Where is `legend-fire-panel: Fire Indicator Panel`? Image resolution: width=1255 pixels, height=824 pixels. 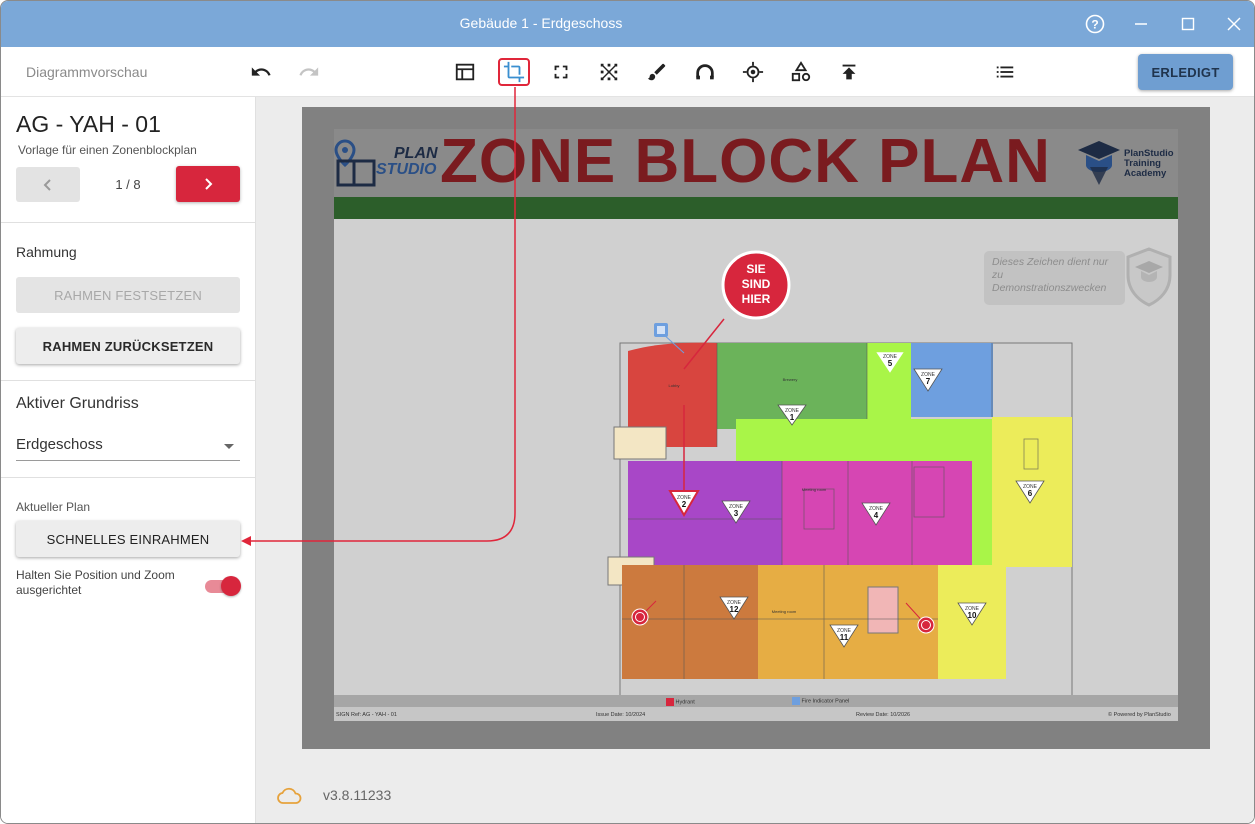
legend-fire-panel: Fire Indicator Panel is located at coordinates (827, 701).